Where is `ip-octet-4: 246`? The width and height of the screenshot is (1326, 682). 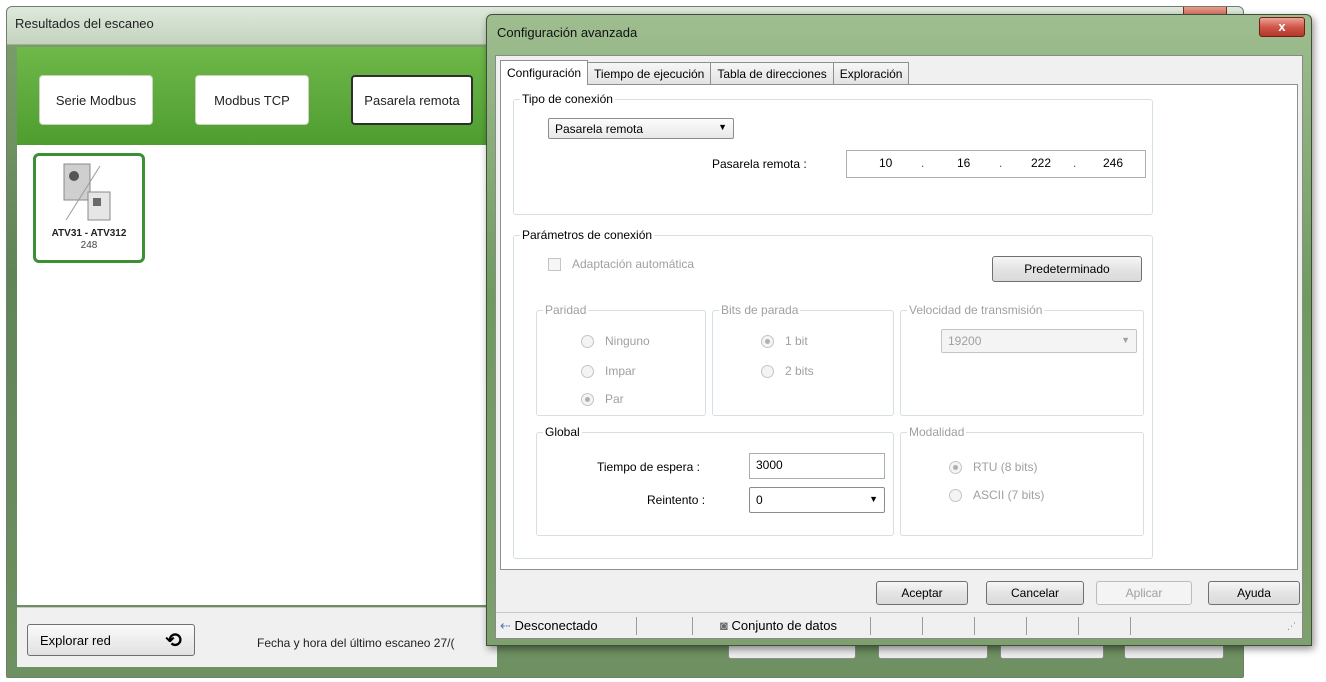 ip-octet-4: 246 is located at coordinates (1113, 163).